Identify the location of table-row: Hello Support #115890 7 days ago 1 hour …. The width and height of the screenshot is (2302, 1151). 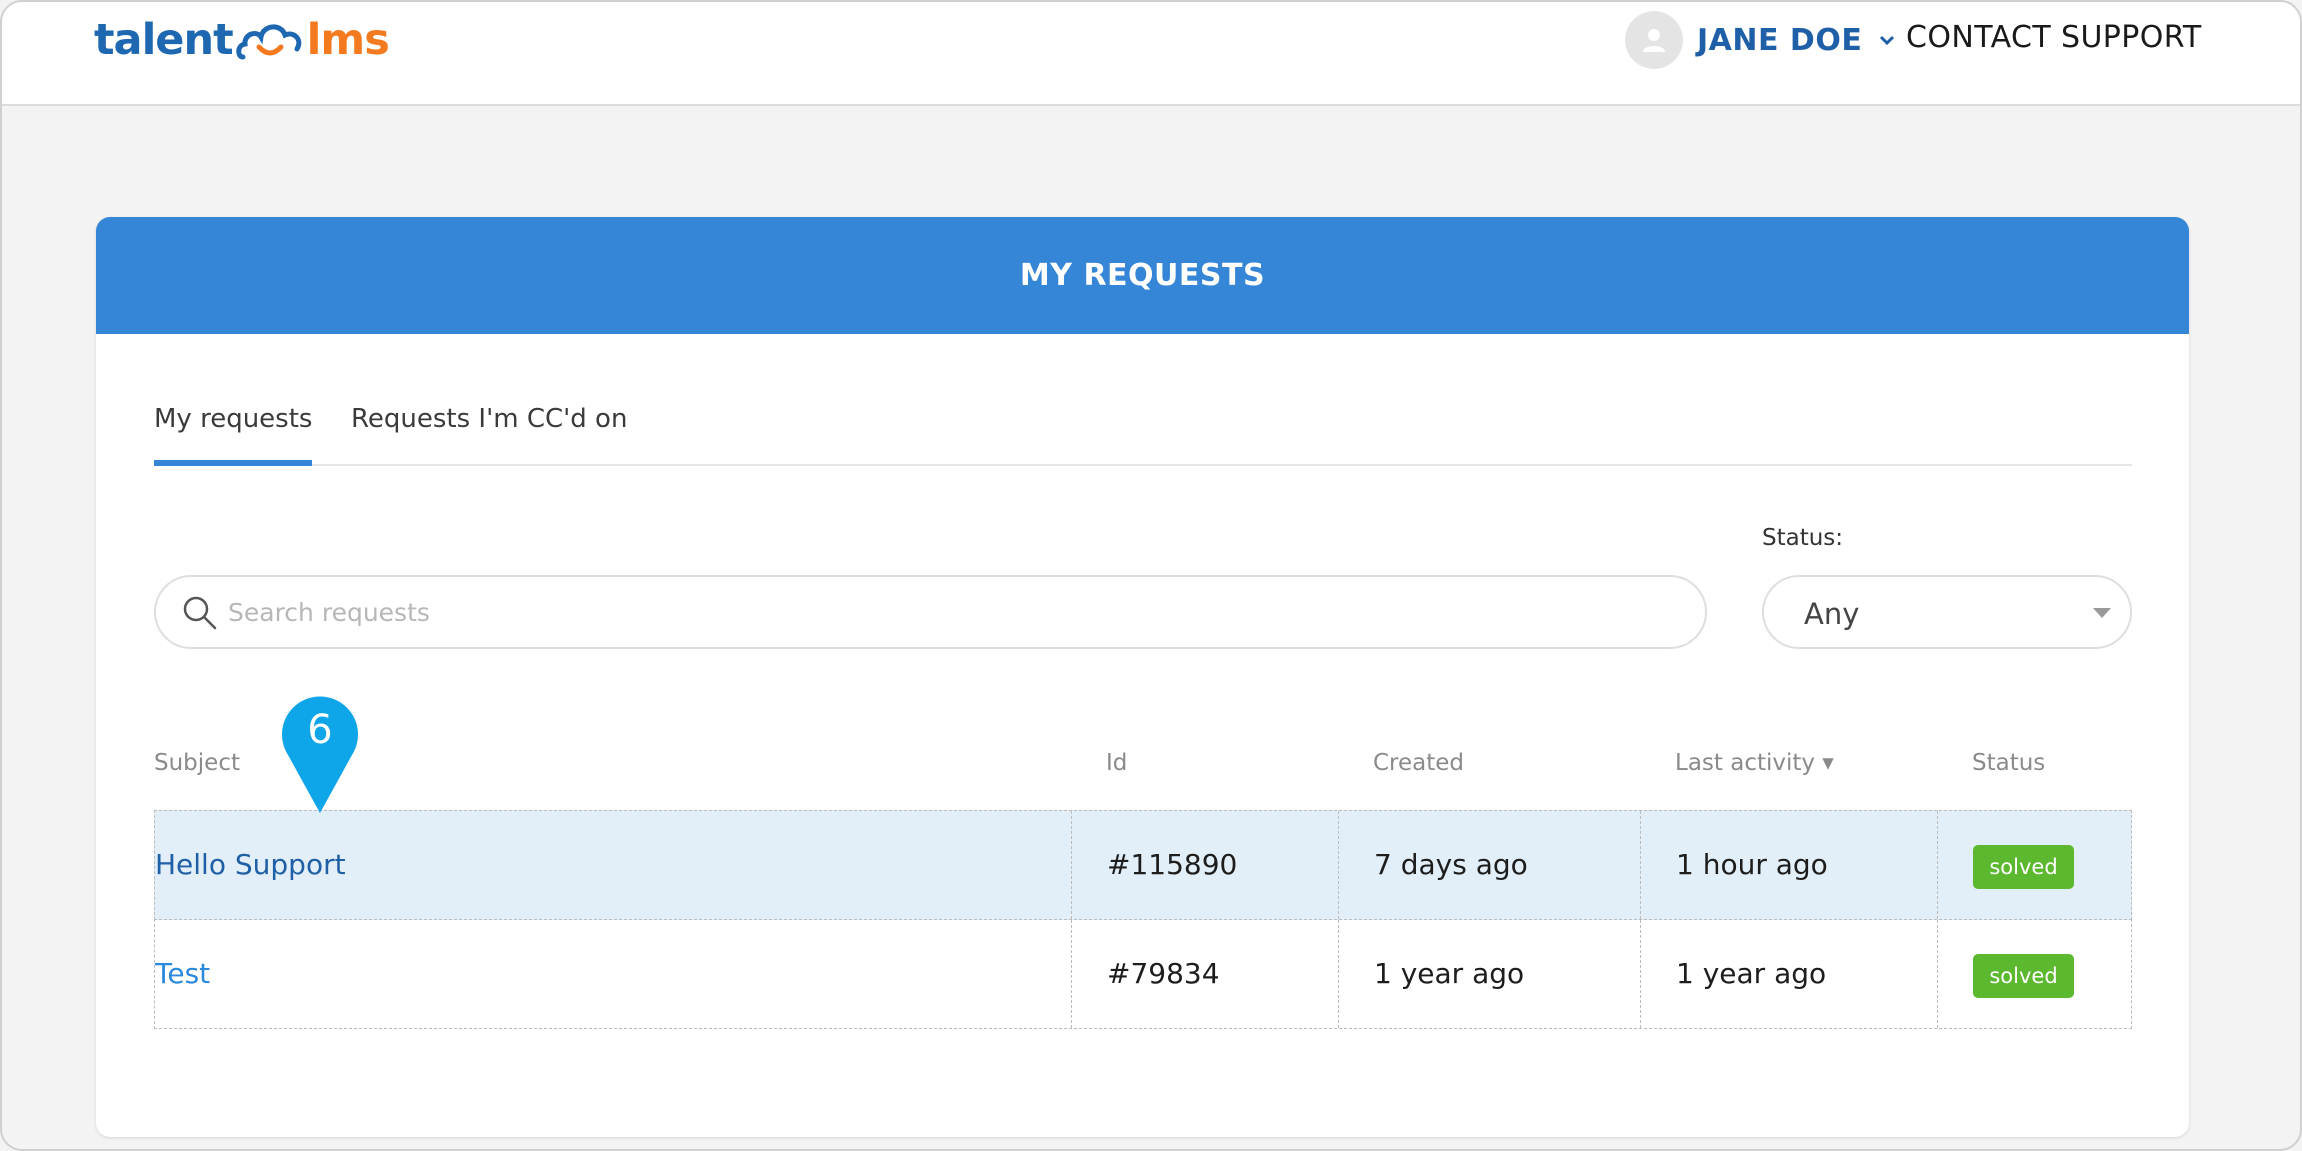
(1143, 865).